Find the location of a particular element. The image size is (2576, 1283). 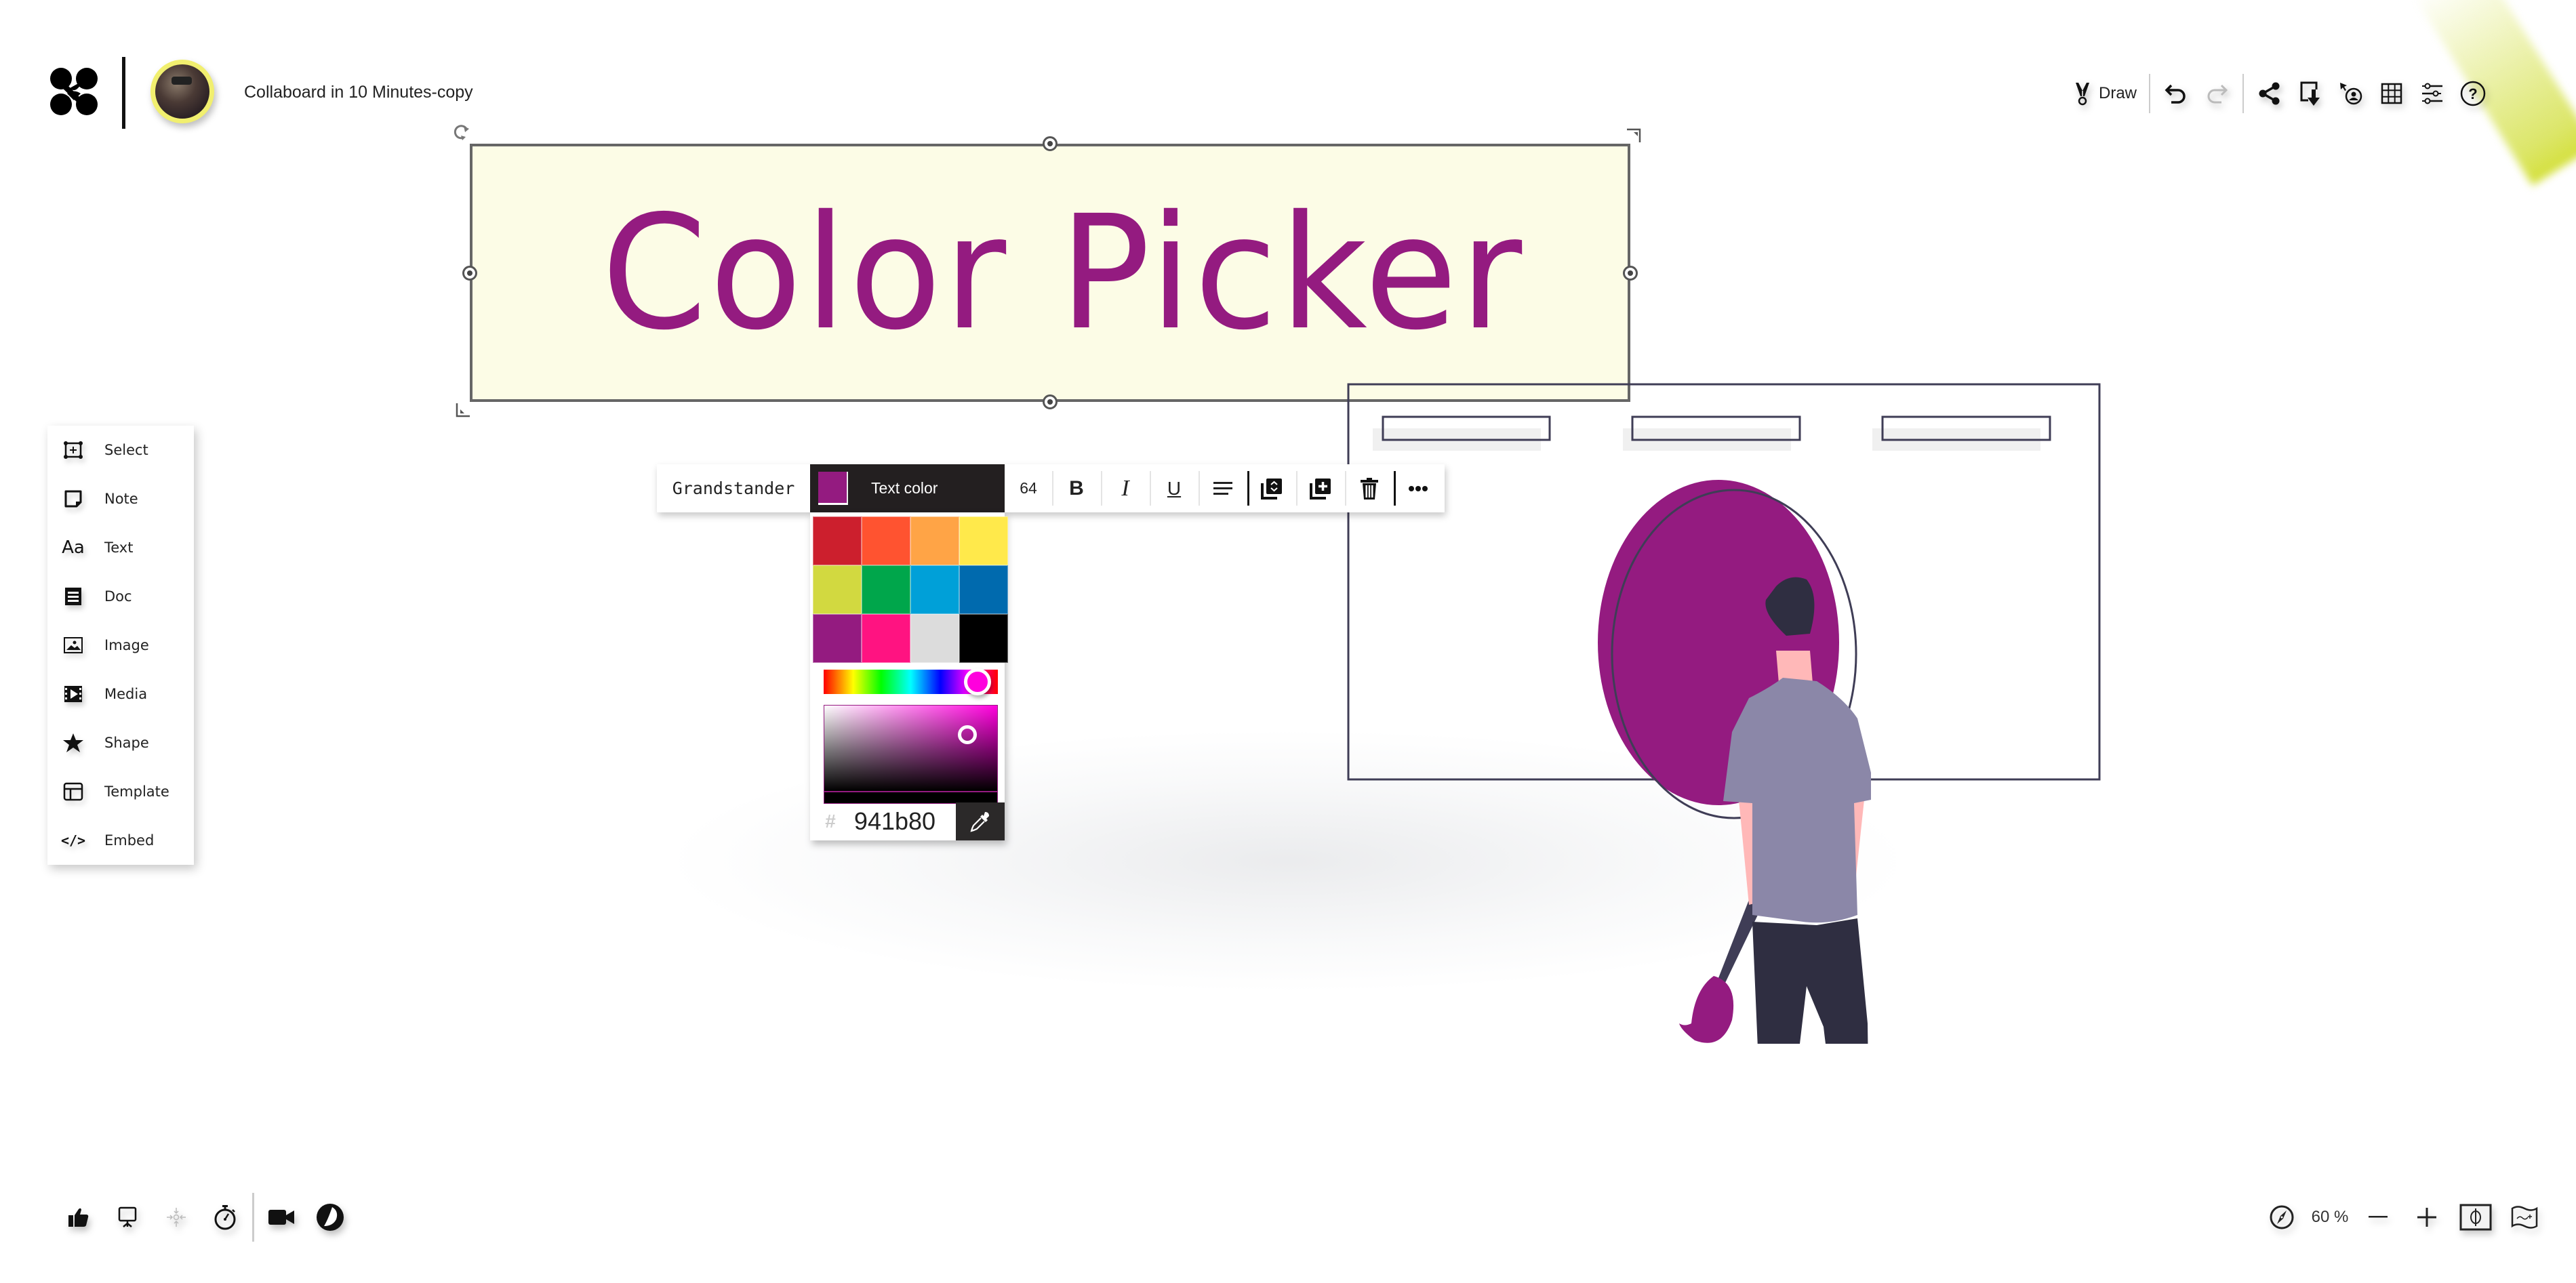

align-button is located at coordinates (1223, 488).